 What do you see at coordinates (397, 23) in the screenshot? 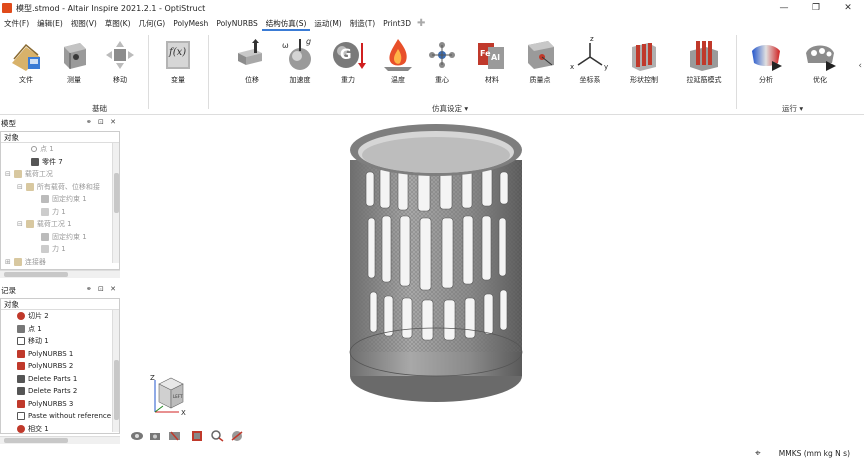
I see `menu-print3d: Print3D` at bounding box center [397, 23].